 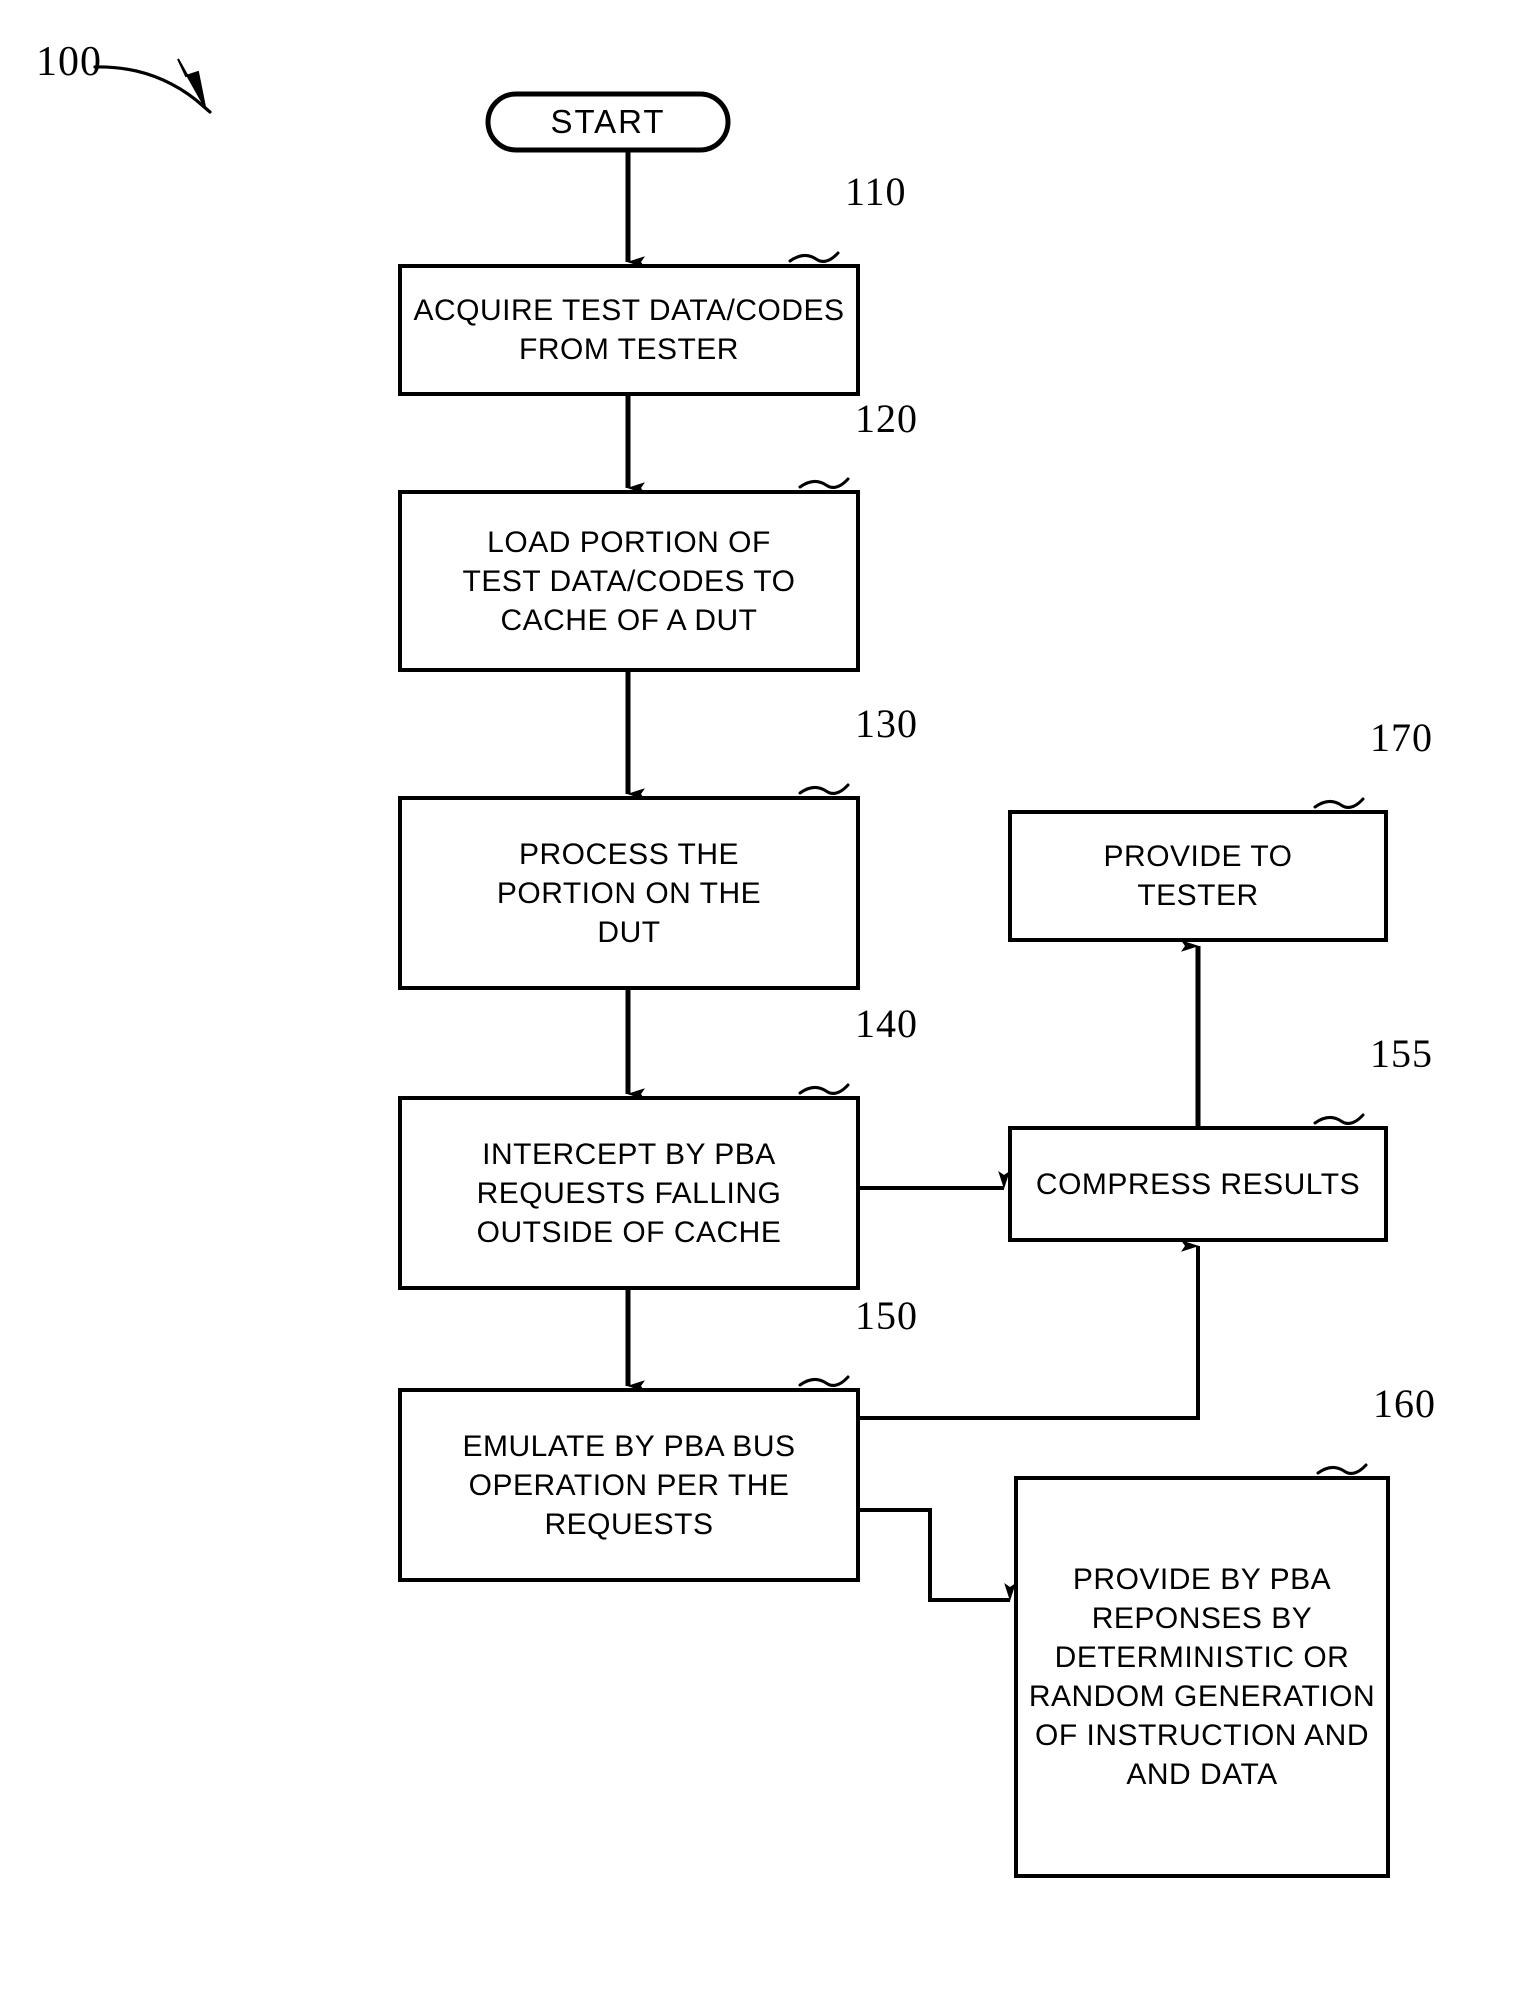 What do you see at coordinates (608, 122) in the screenshot?
I see `node-start-shape` at bounding box center [608, 122].